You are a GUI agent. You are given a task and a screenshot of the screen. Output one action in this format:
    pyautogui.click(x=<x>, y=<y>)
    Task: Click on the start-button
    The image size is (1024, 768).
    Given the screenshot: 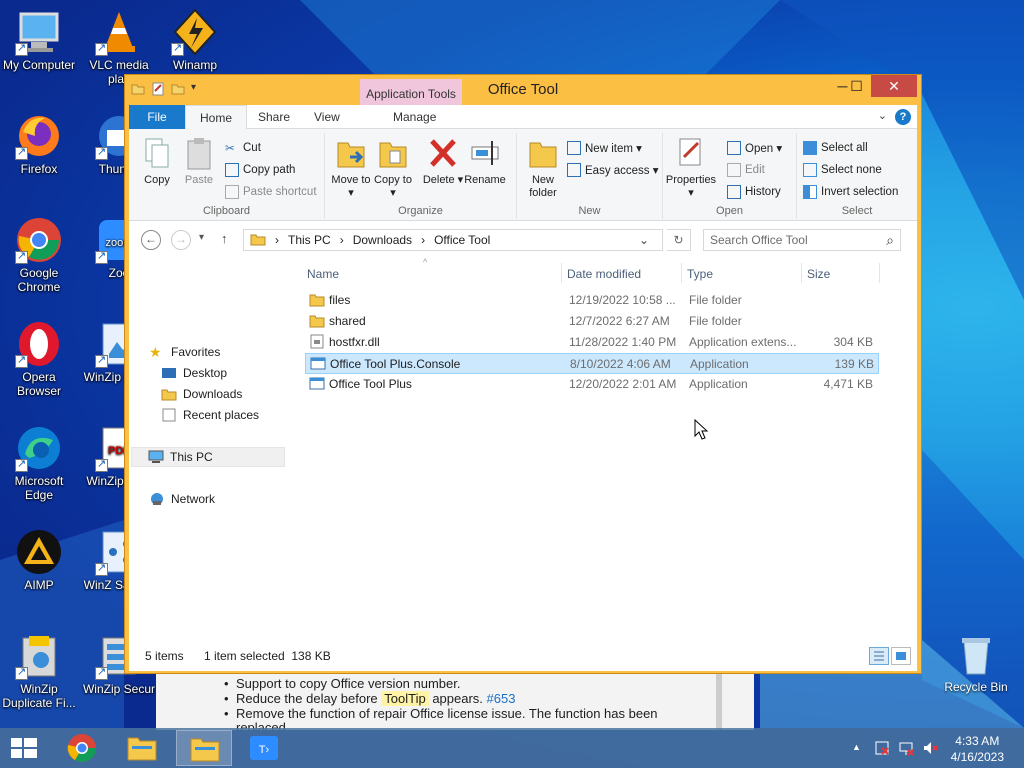 What is the action you would take?
    pyautogui.click(x=24, y=748)
    